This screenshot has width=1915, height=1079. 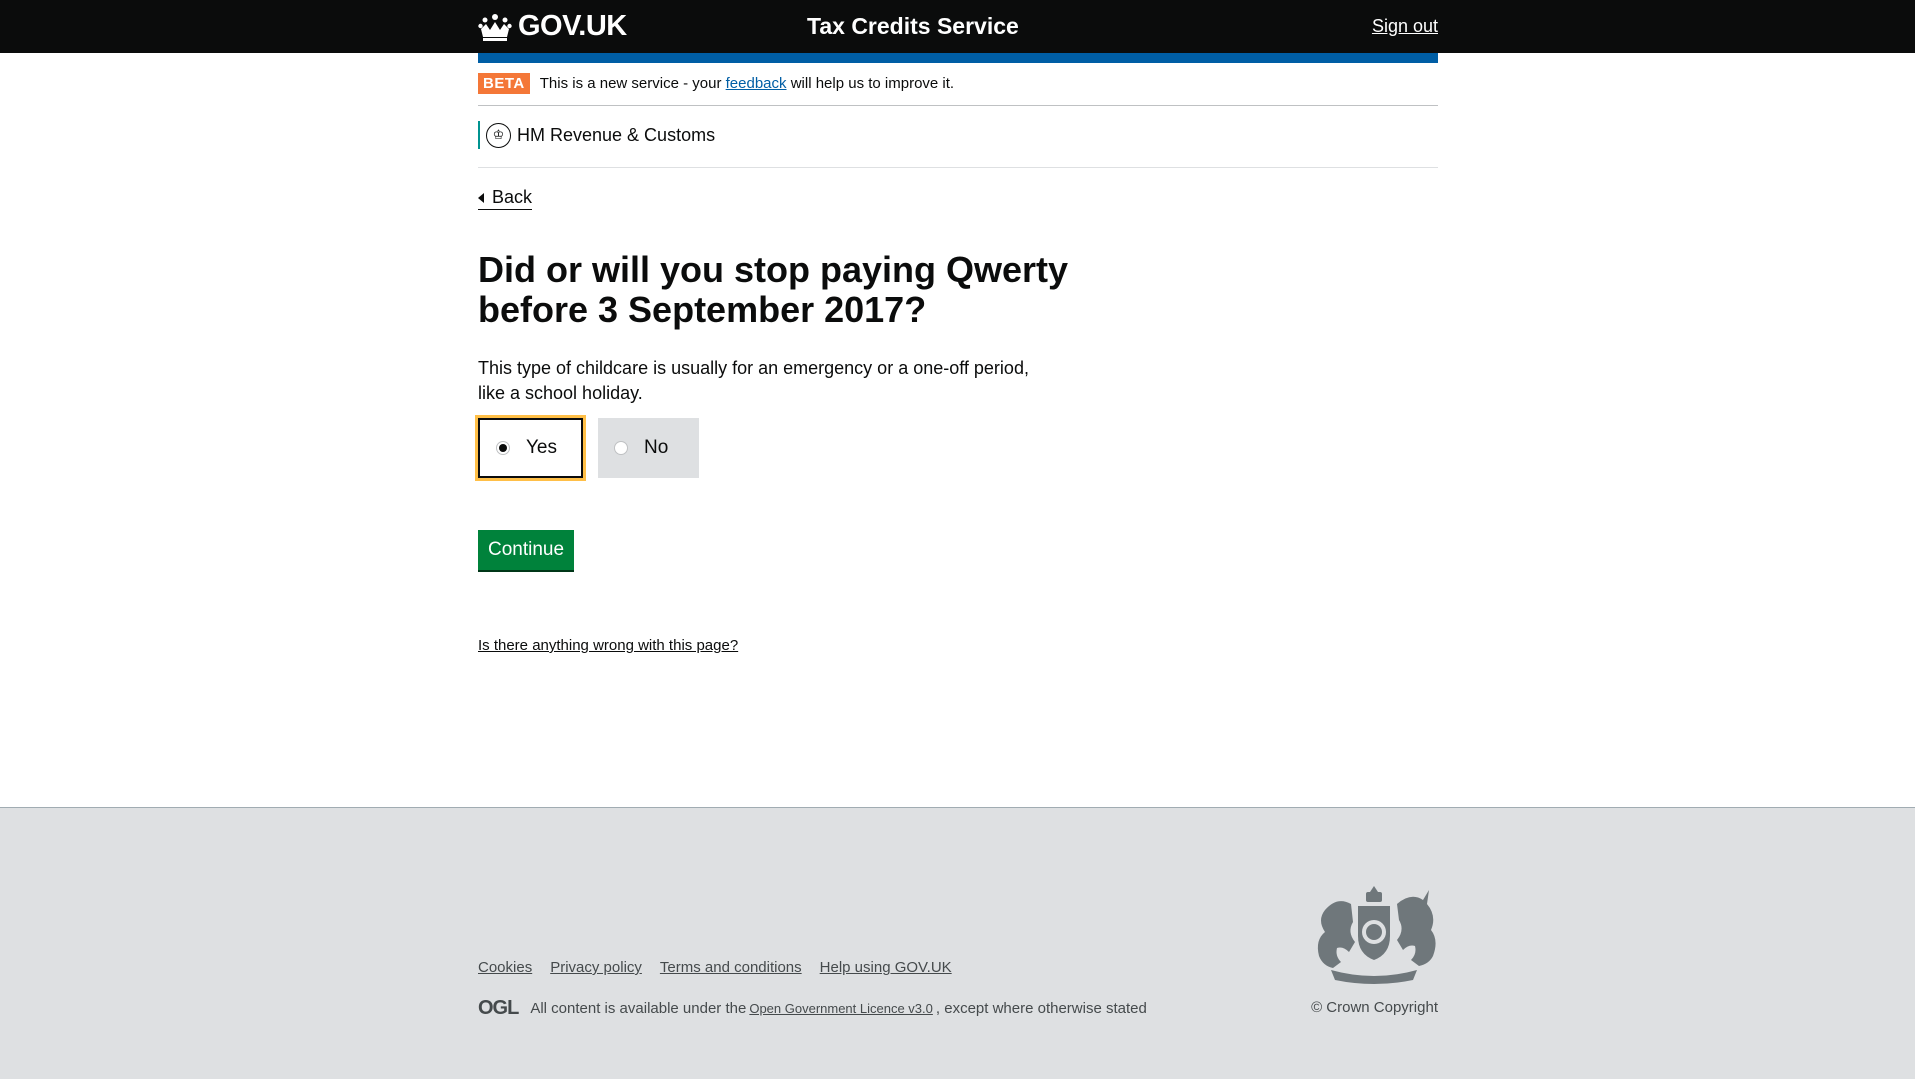 What do you see at coordinates (1376, 935) in the screenshot?
I see `royal-coat-of-arms-icon` at bounding box center [1376, 935].